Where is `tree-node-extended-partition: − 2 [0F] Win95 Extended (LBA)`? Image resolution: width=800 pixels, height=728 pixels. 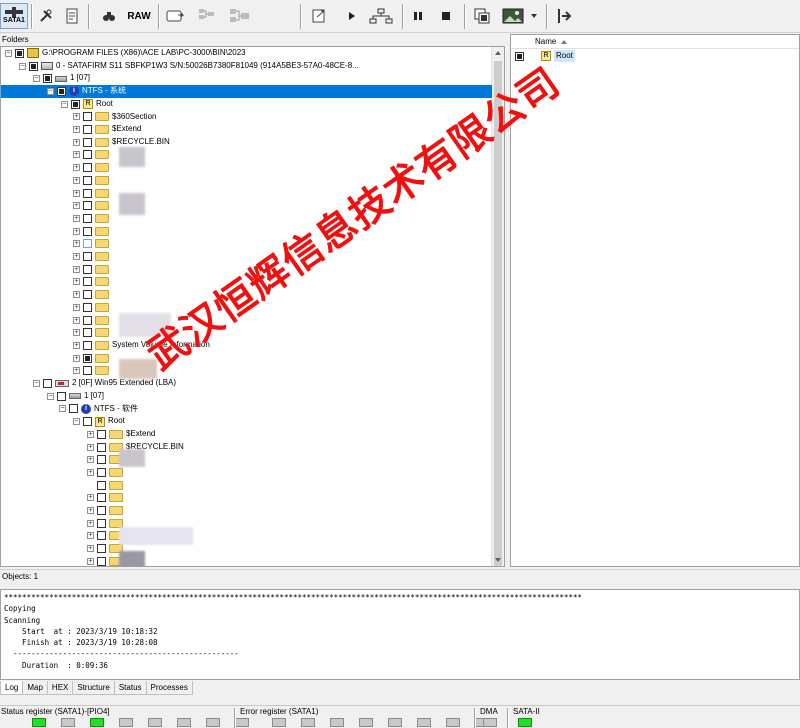
tree-node-extended-partition: − 2 [0F] Win95 Extended (LBA) is located at coordinates (104, 383).